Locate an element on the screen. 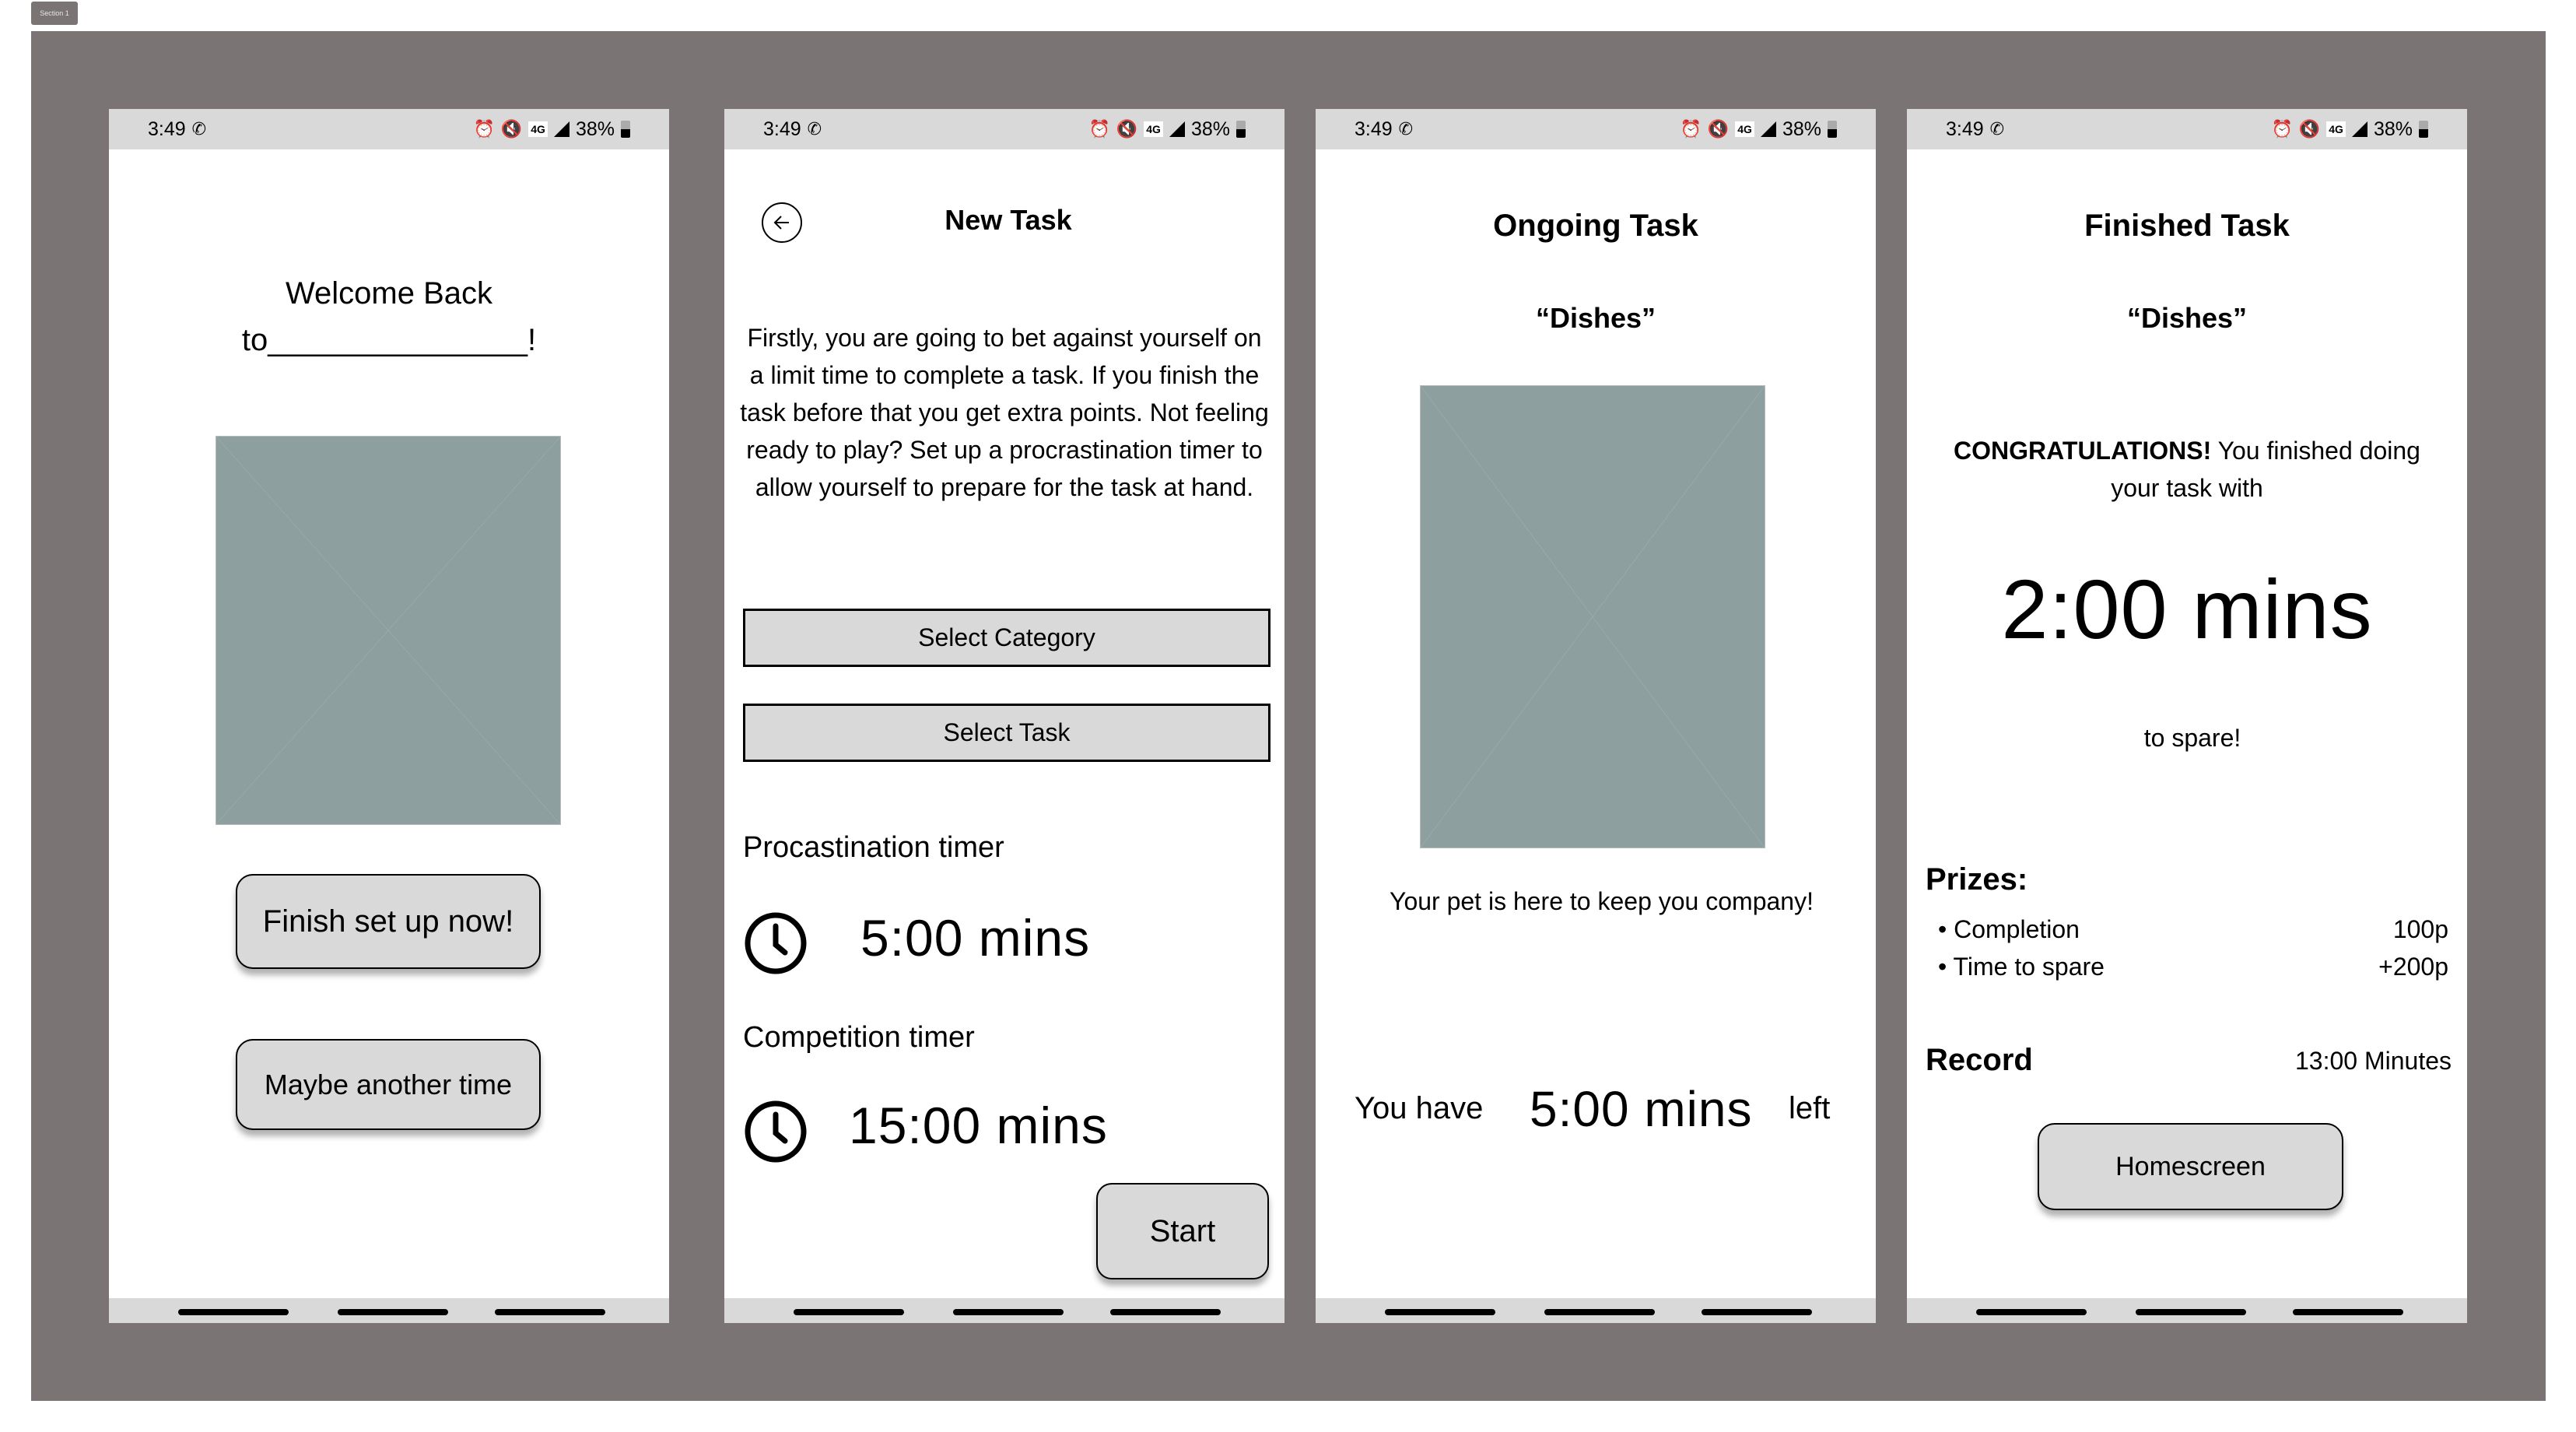 This screenshot has height=1432, width=2576. prize-row: • Time to spare +200p is located at coordinates (2193, 966).